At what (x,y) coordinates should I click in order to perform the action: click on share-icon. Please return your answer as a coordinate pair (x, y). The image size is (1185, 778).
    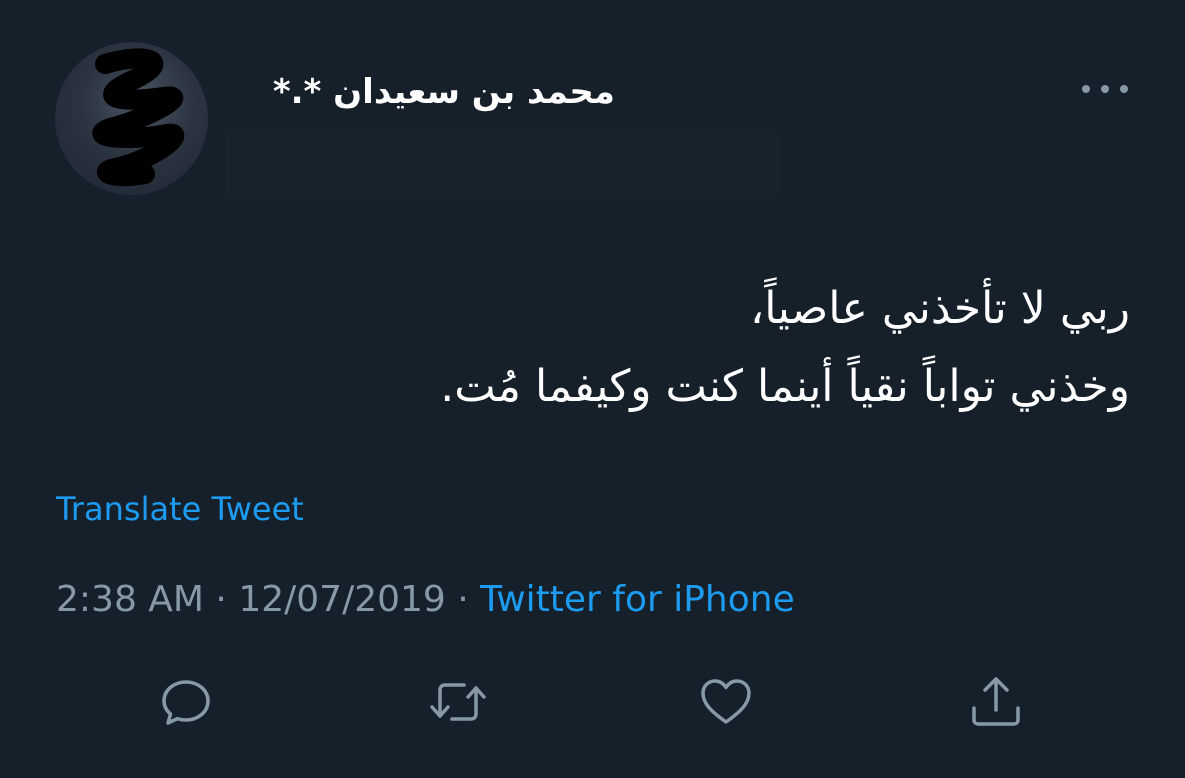
    Looking at the image, I should click on (996, 701).